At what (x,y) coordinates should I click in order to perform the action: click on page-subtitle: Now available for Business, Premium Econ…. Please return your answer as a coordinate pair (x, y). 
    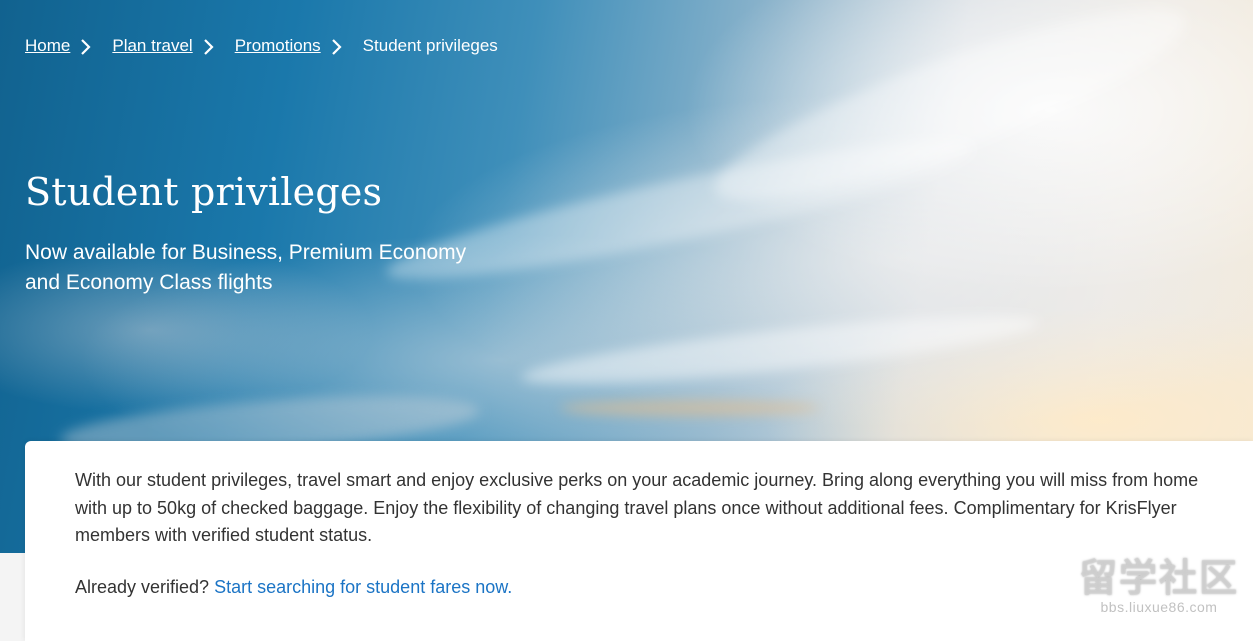
    Looking at the image, I should click on (246, 267).